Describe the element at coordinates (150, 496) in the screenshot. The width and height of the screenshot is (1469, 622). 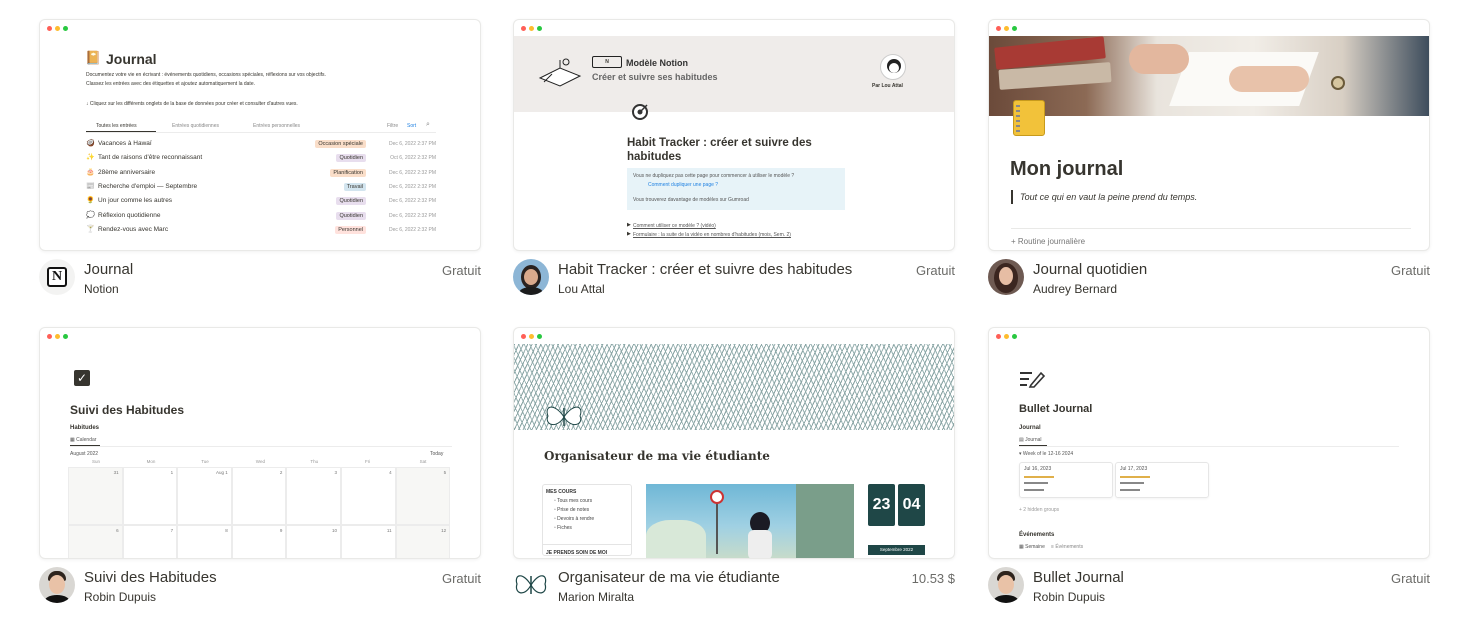
I see `calendar-cell: 1` at that location.